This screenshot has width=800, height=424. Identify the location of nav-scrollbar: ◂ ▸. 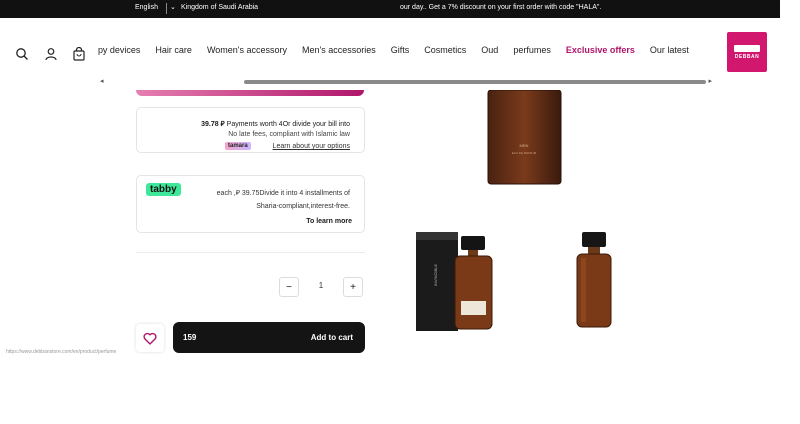
(406, 81).